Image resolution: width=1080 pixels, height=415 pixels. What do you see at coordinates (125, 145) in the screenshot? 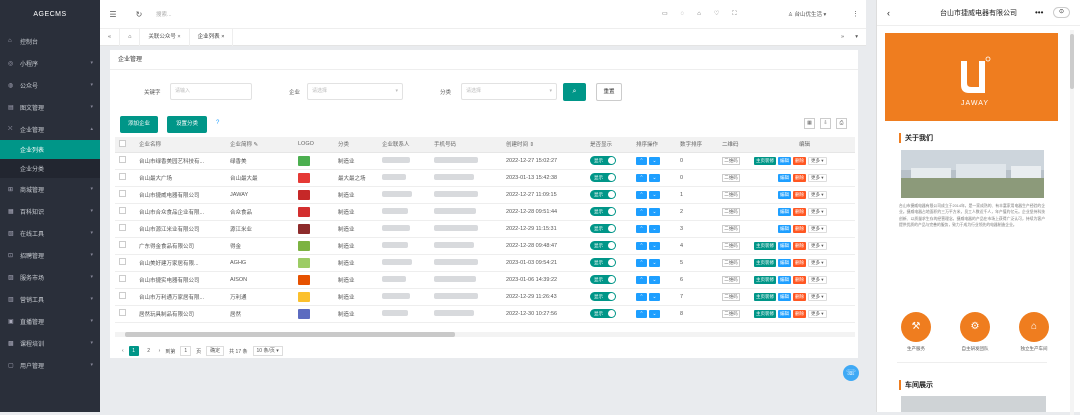
I see `select-all-checkbox` at bounding box center [125, 145].